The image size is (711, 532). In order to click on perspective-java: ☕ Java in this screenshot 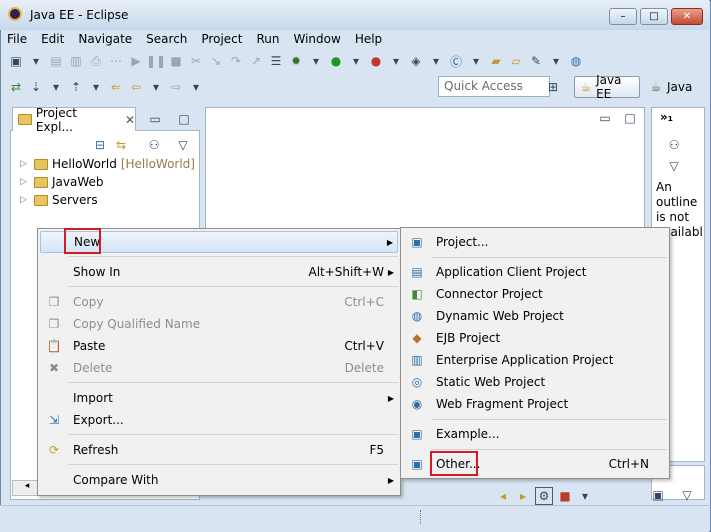, I will do `click(674, 87)`.